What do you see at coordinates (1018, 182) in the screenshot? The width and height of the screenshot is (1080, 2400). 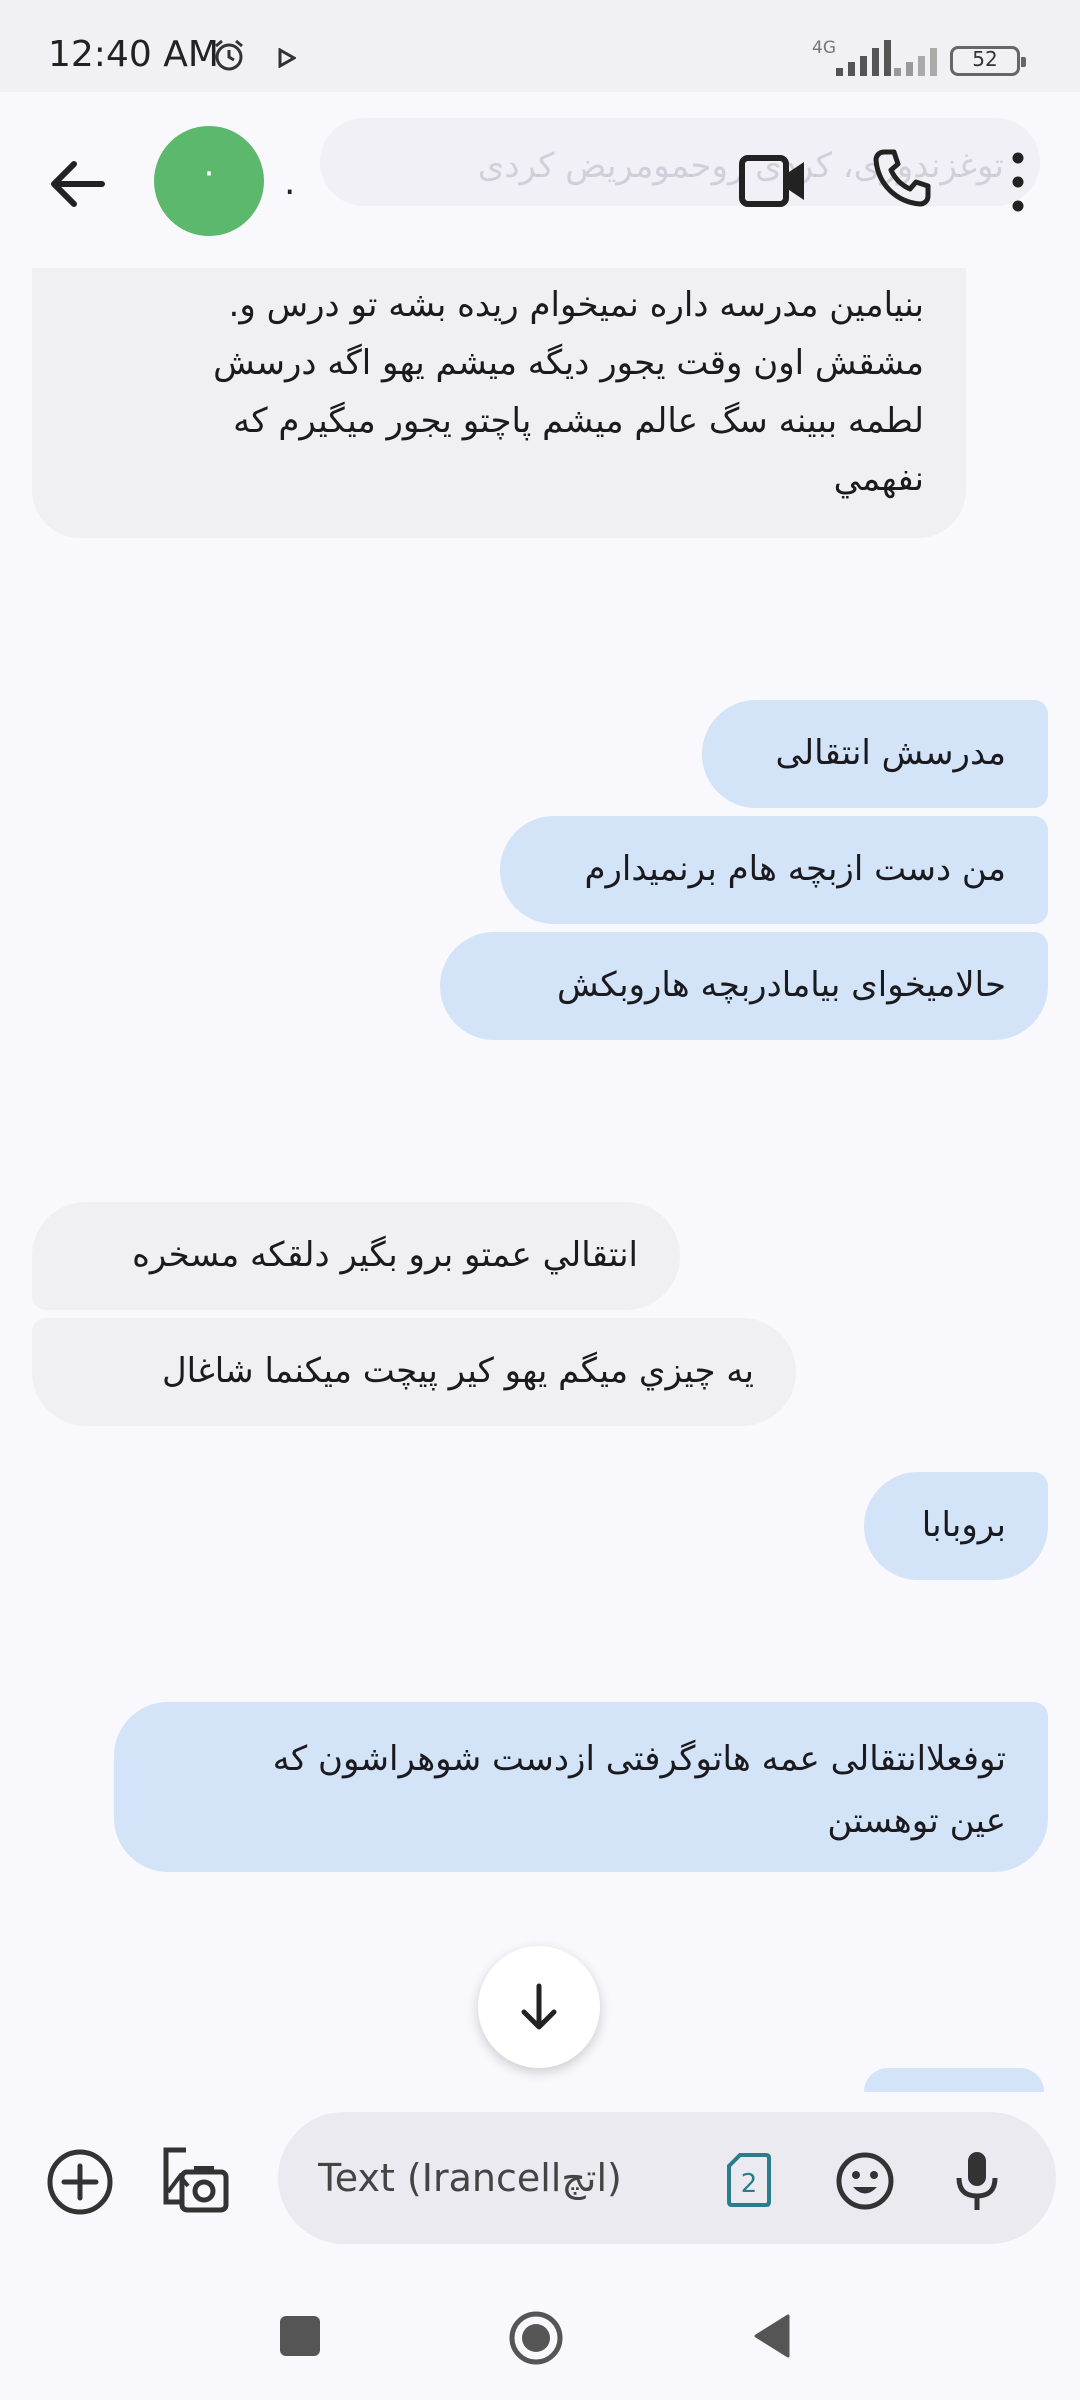 I see `more-options-icon` at bounding box center [1018, 182].